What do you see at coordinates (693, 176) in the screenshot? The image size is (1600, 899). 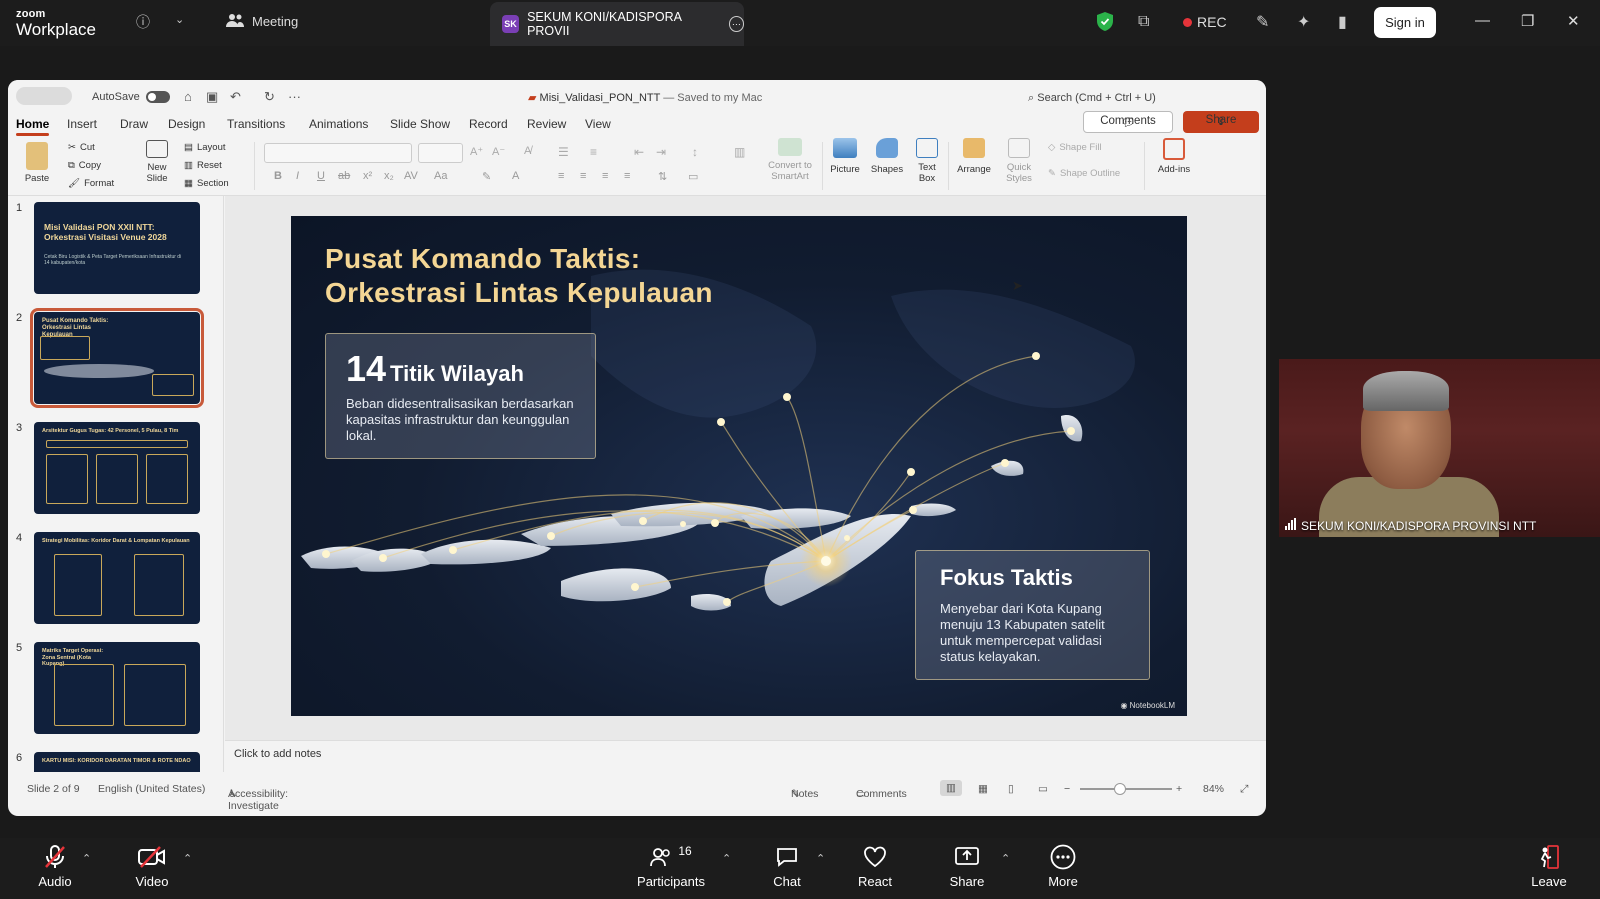 I see `align-text-icon: ▭` at bounding box center [693, 176].